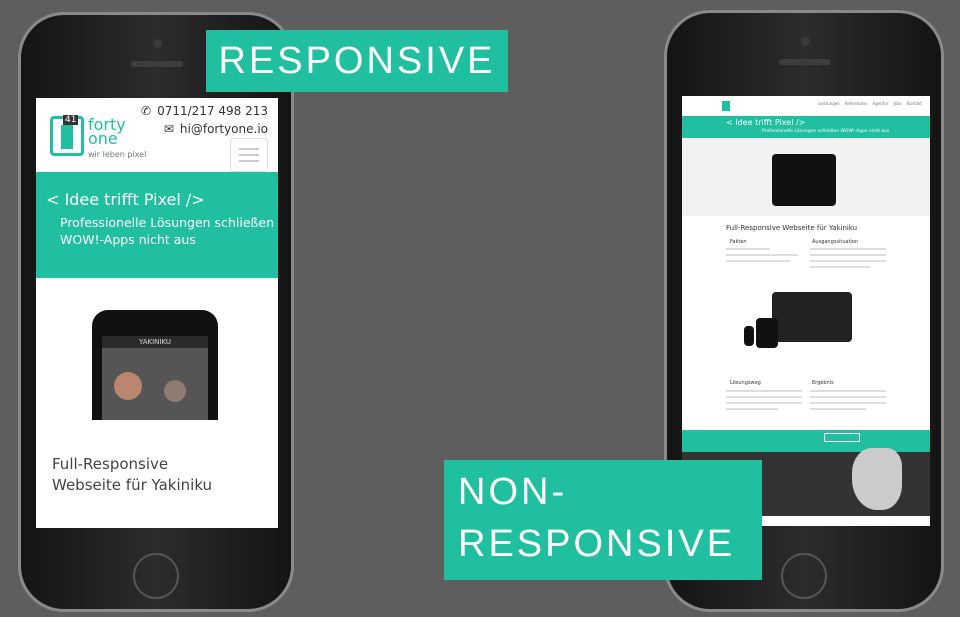 This screenshot has width=960, height=617. I want to click on email-contact: ✉ hi@fortyone.io, so click(216, 129).